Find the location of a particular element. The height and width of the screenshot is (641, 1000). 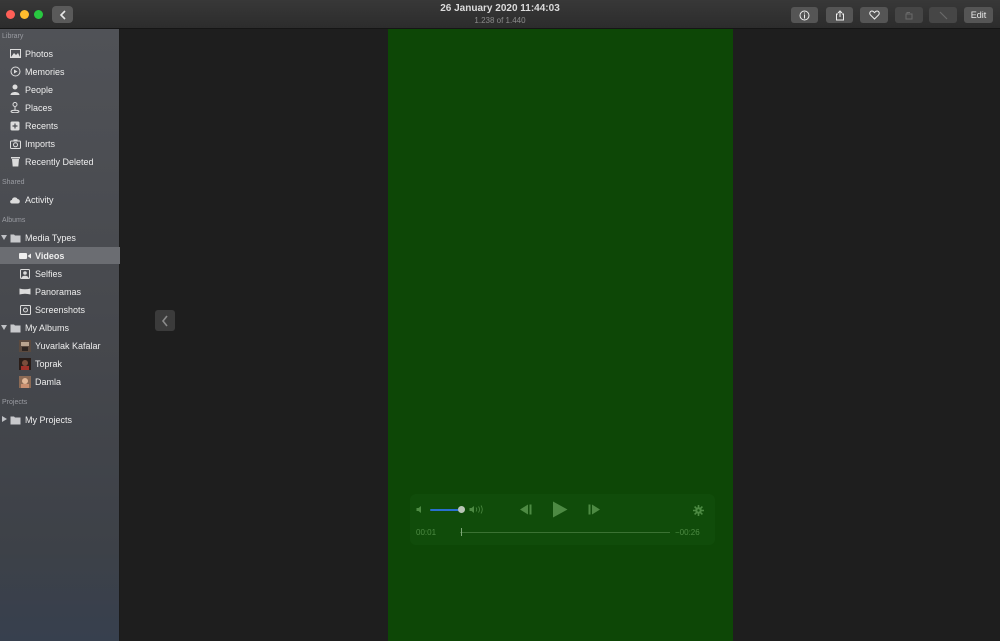

scrubber-track is located at coordinates (565, 532).